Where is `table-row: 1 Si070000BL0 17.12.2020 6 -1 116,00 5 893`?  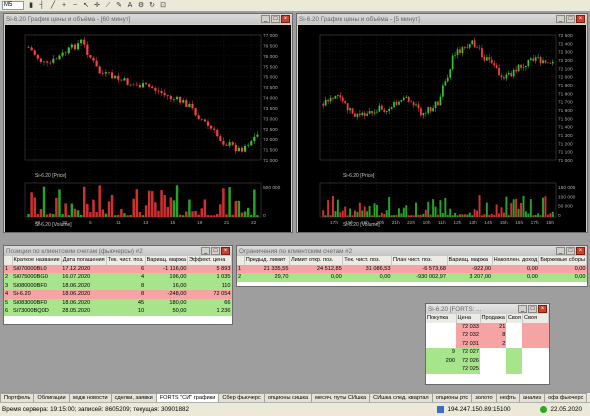 table-row: 1 Si070000BL0 17.12.2020 6 -1 116,00 5 893 is located at coordinates (118, 268).